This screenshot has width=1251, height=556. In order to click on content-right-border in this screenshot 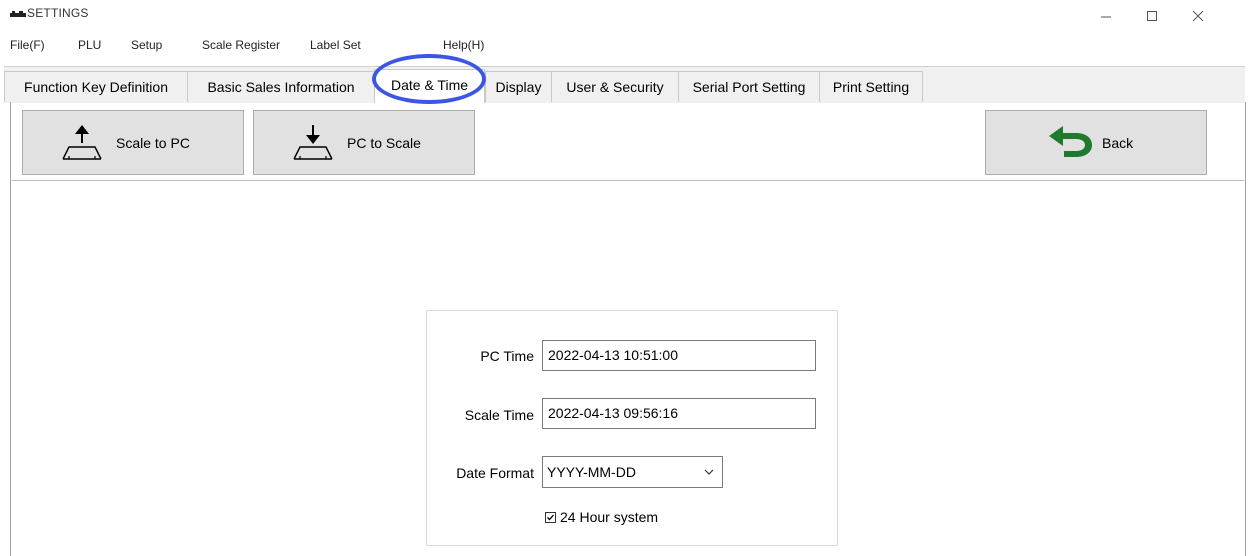, I will do `click(1245, 329)`.